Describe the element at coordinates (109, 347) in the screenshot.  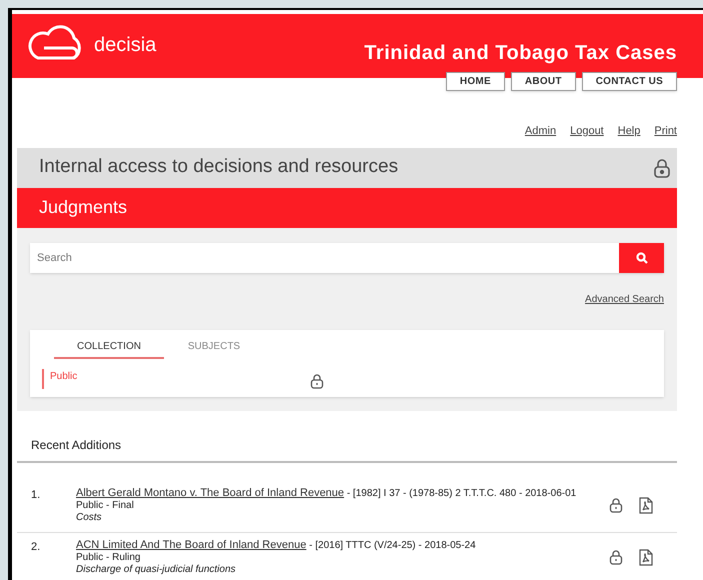
I see `tab: COLLECTION` at that location.